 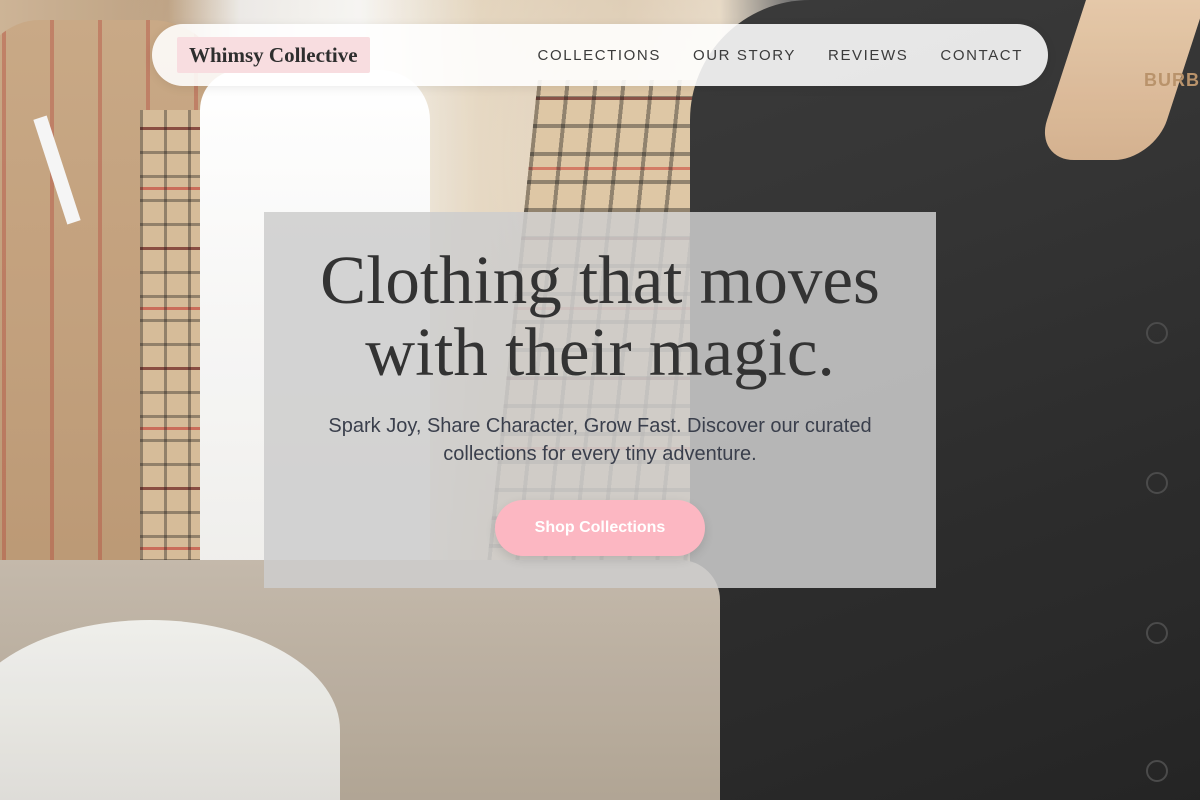 What do you see at coordinates (600, 280) in the screenshot?
I see `hero-title-line-1: Clothing that moves` at bounding box center [600, 280].